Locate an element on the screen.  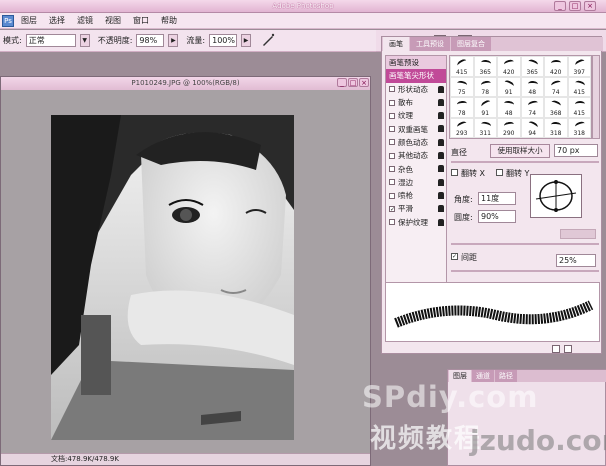
brush-tip-cell: 368 is located at coordinates (556, 107).